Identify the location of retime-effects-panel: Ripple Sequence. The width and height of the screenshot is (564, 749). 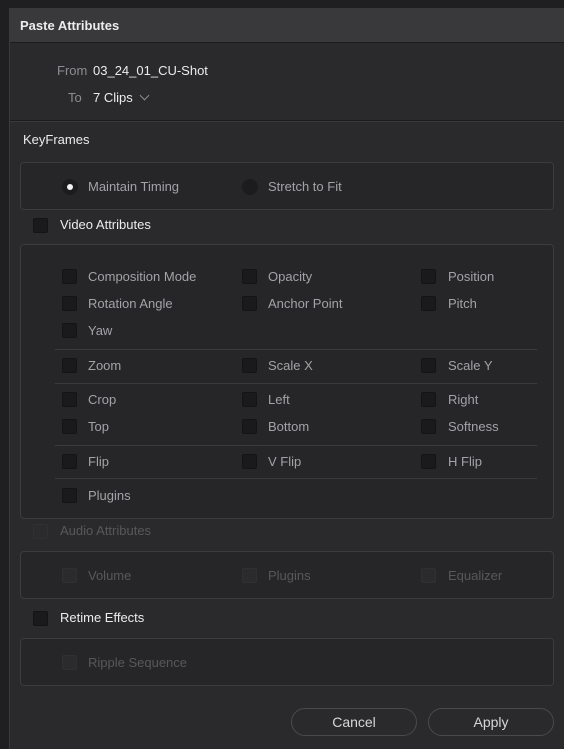
(287, 662).